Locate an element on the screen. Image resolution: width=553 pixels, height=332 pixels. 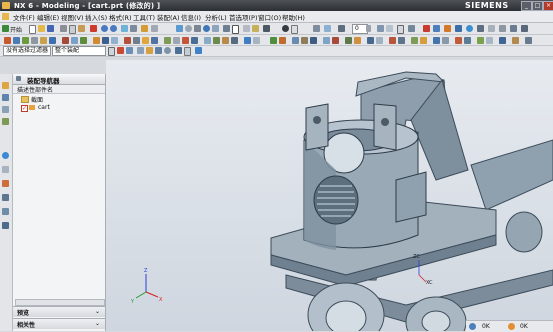
menu-file: 文件(F) is located at coordinates (24, 17).